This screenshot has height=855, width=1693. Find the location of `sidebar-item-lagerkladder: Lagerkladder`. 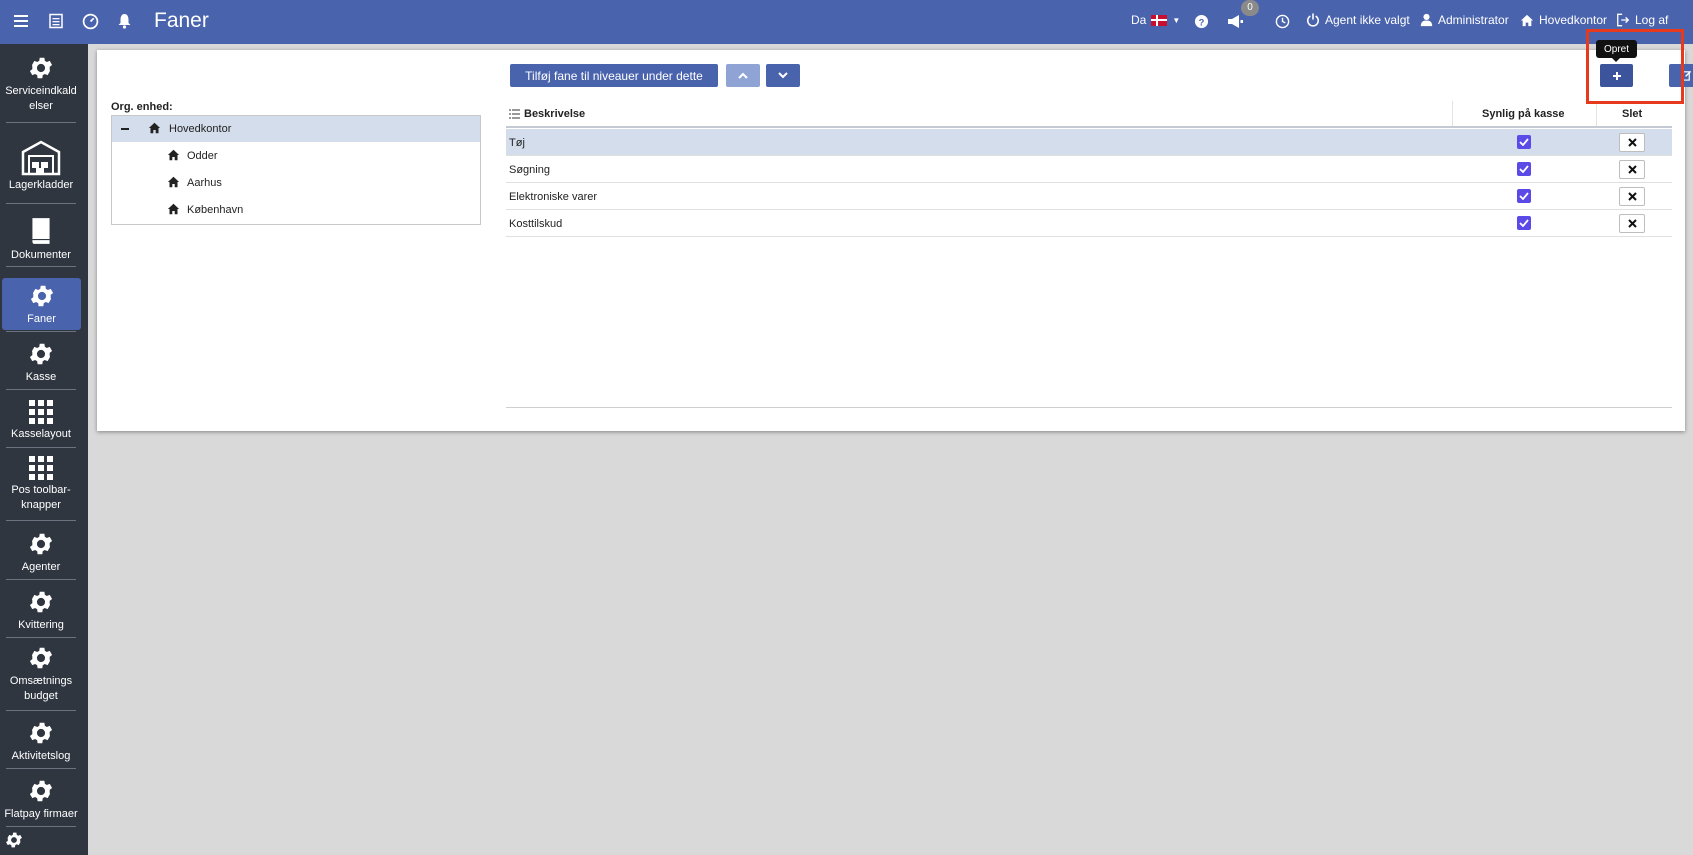

sidebar-item-lagerkladder: Lagerkladder is located at coordinates (41, 166).